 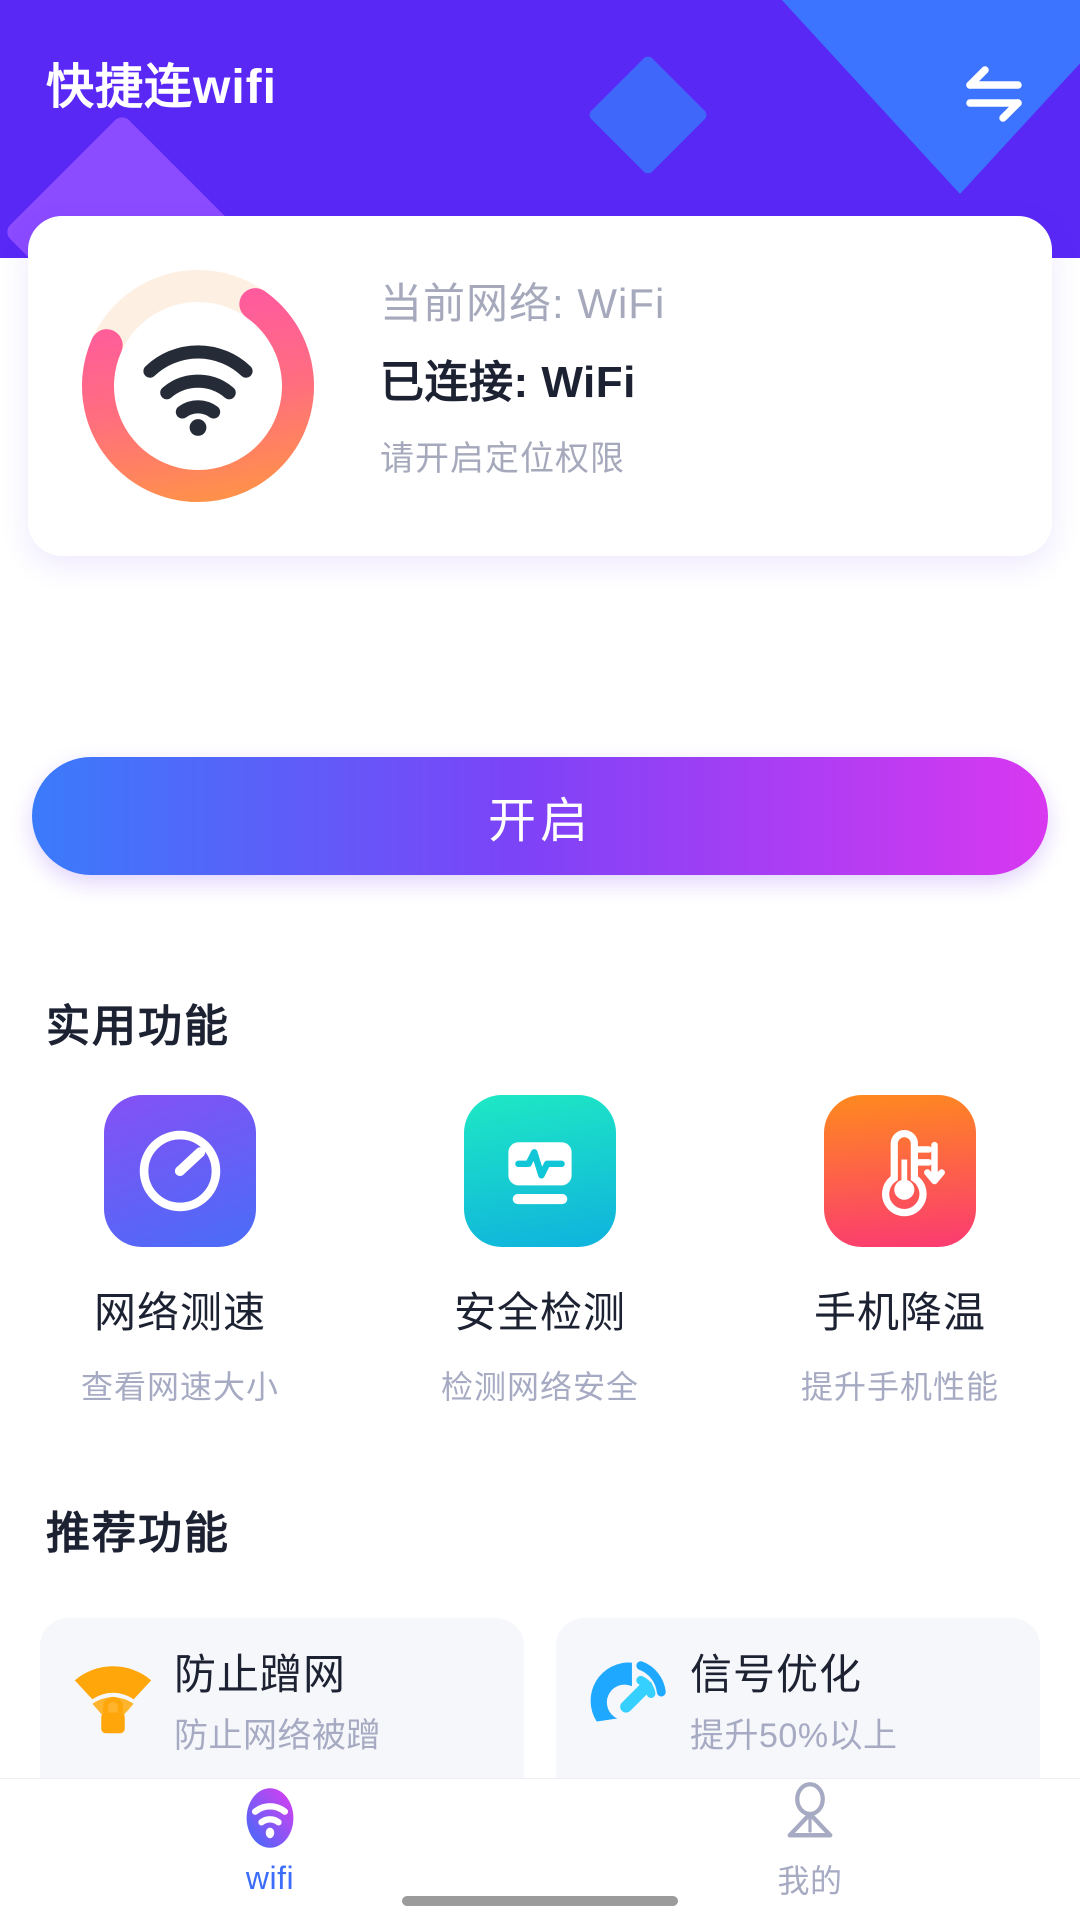 What do you see at coordinates (899, 1312) in the screenshot?
I see `feature-label: 手机降温` at bounding box center [899, 1312].